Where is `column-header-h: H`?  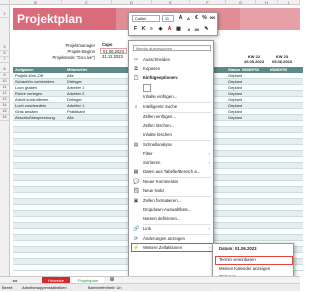 column-header-h: H is located at coordinates (267, 2).